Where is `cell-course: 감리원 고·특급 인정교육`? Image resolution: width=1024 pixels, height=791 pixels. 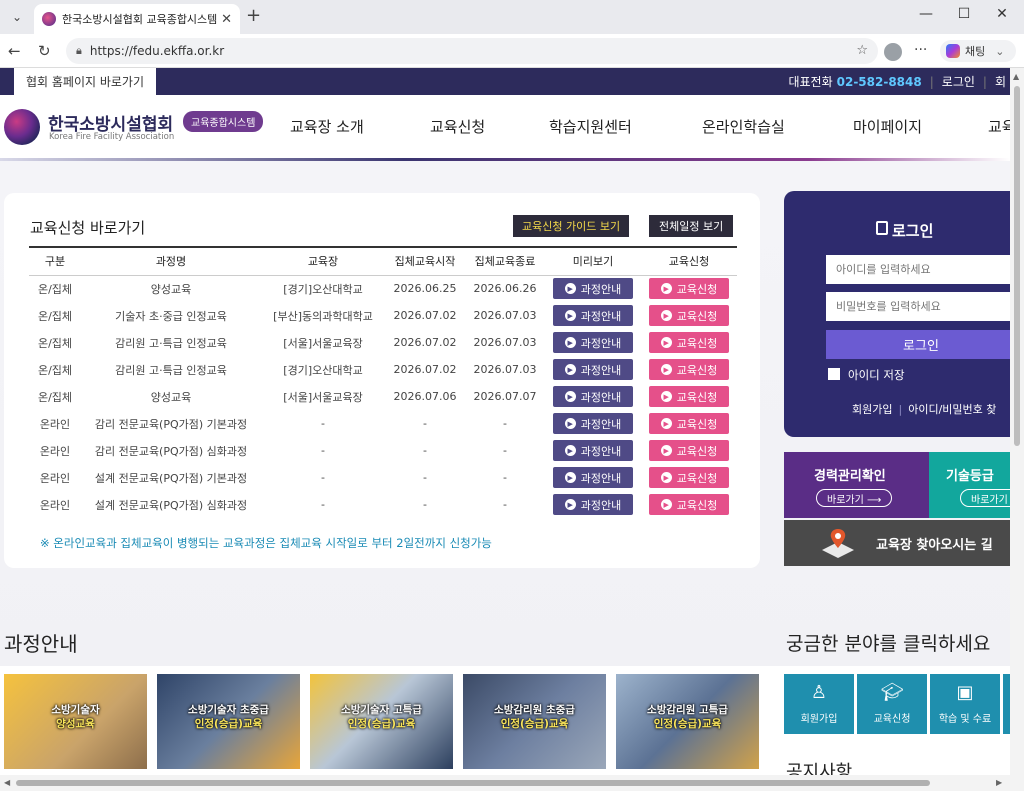
cell-course: 감리원 고·특급 인정교육 is located at coordinates (171, 370).